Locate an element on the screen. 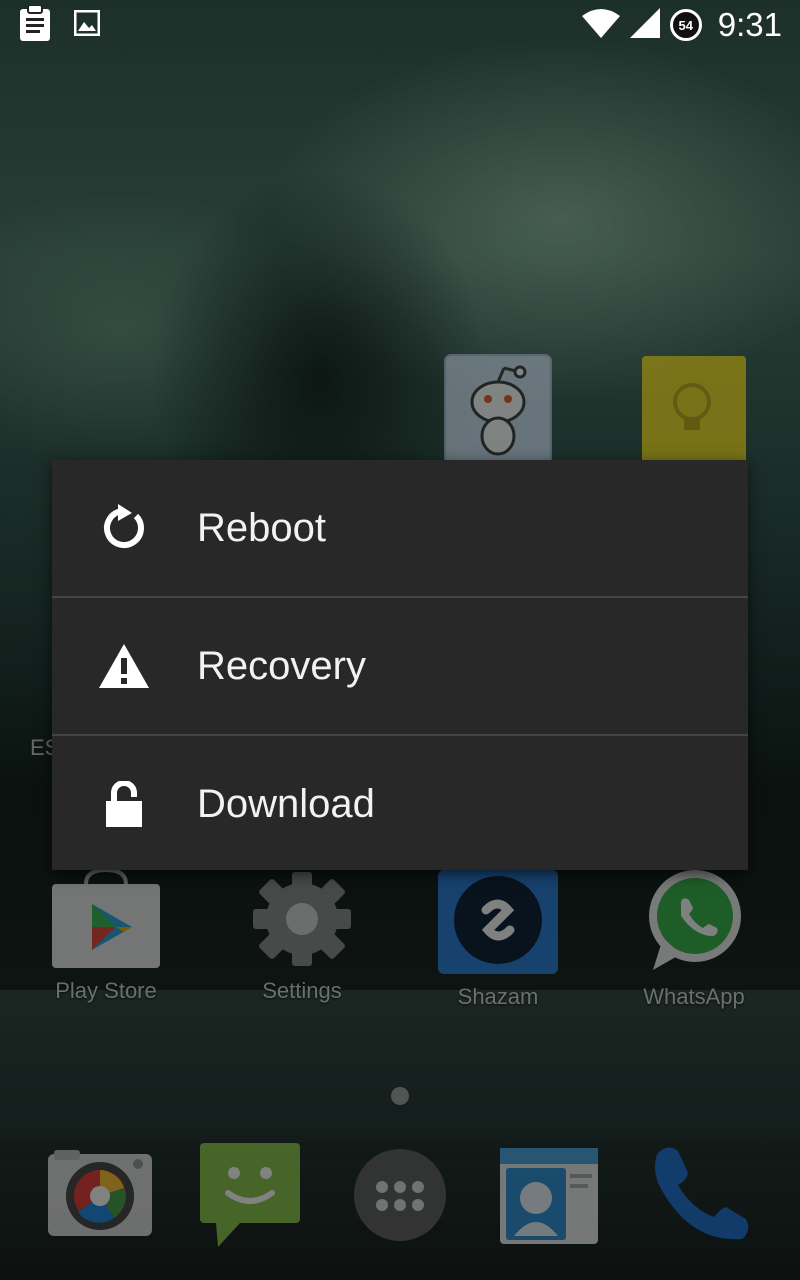 The height and width of the screenshot is (1280, 800). image-icon is located at coordinates (87, 25).